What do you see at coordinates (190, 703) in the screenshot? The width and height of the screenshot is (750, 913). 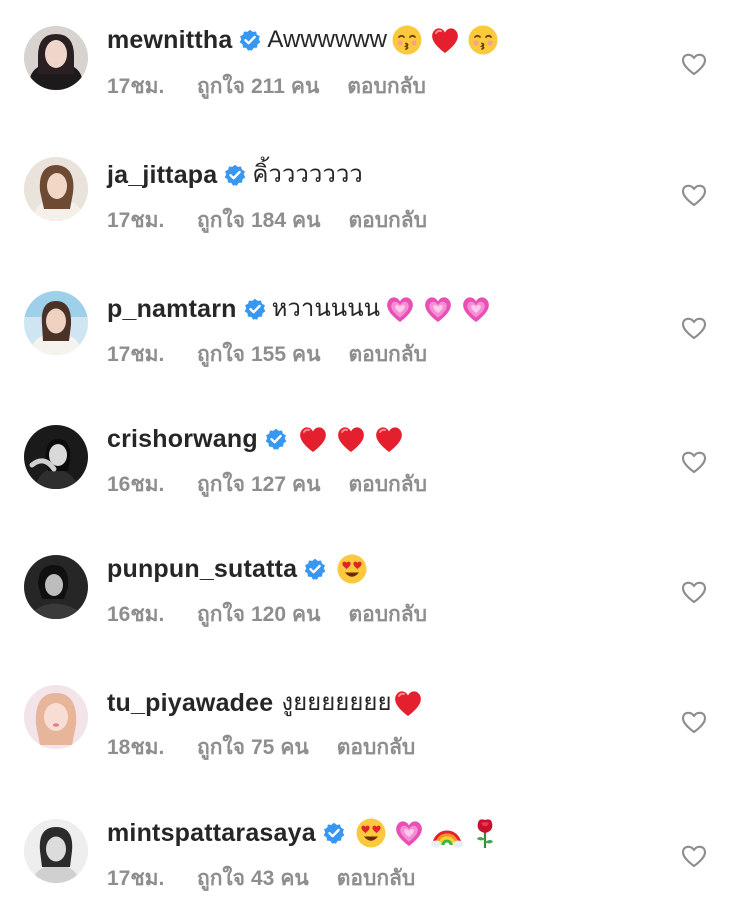 I see `username-link: tu_piyawadee` at bounding box center [190, 703].